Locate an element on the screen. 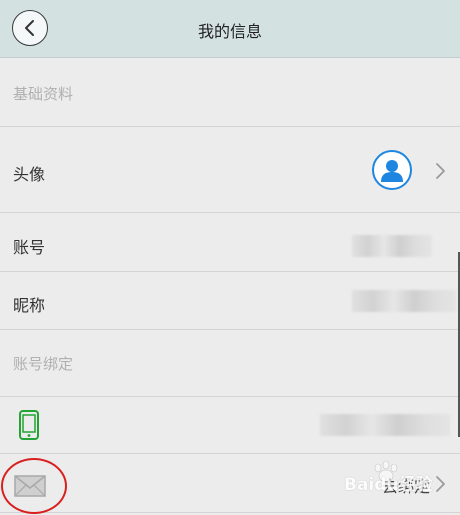  header-bar: 我的信息 is located at coordinates (230, 29).